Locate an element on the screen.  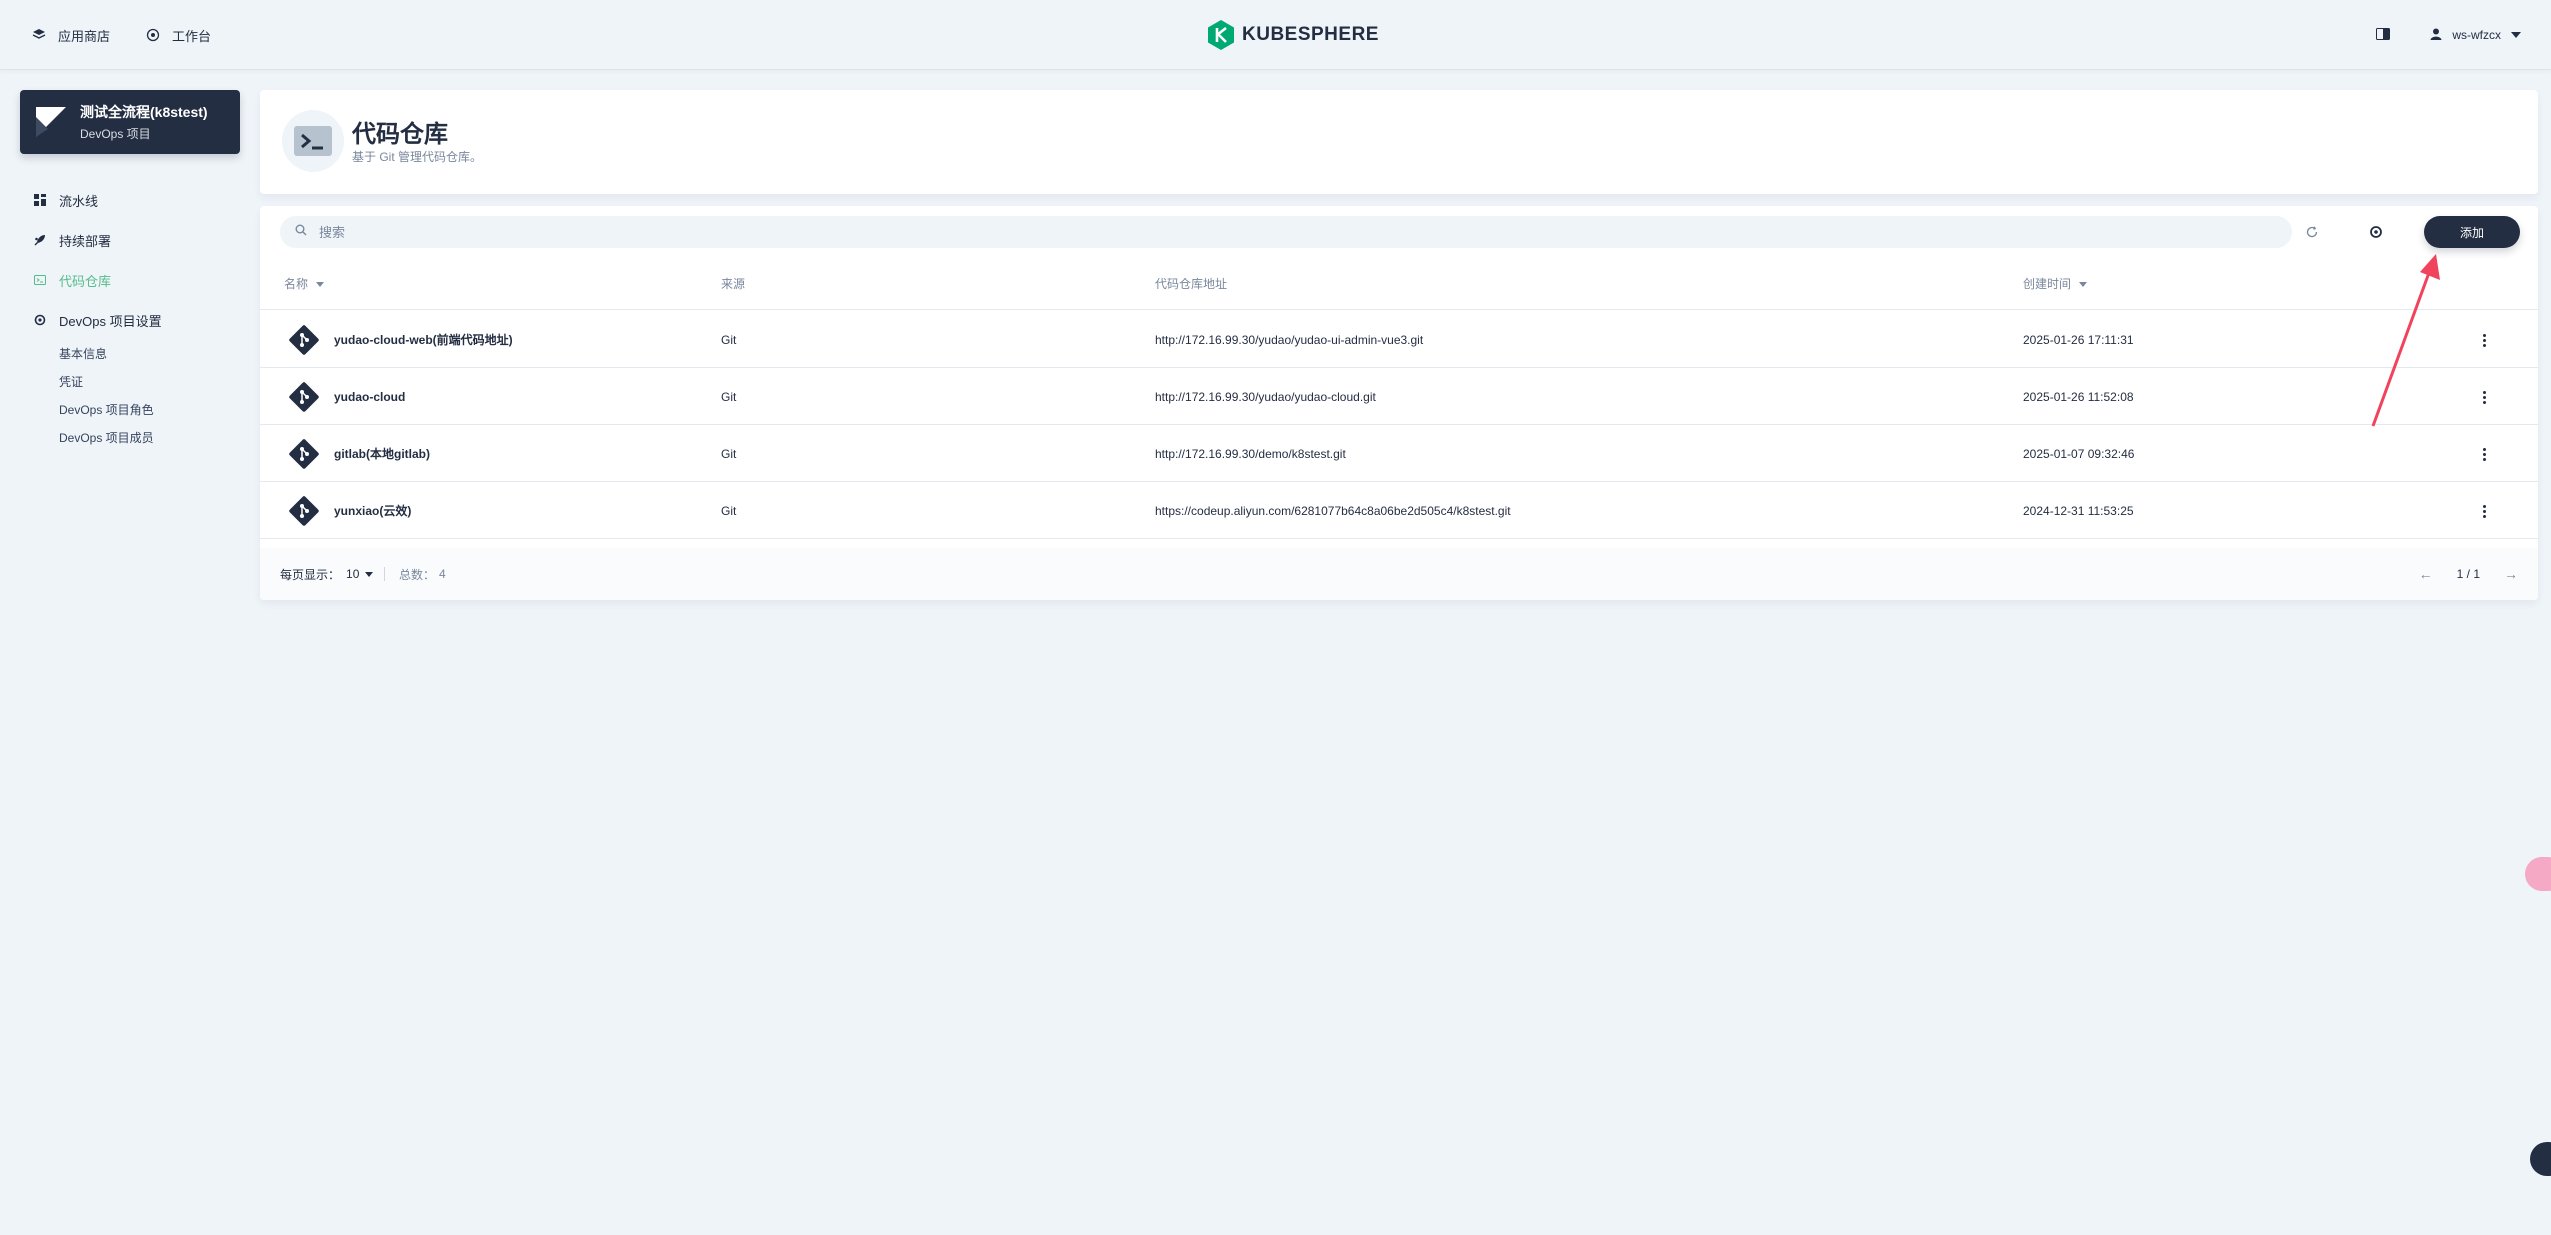
settings-button is located at coordinates (2376, 232).